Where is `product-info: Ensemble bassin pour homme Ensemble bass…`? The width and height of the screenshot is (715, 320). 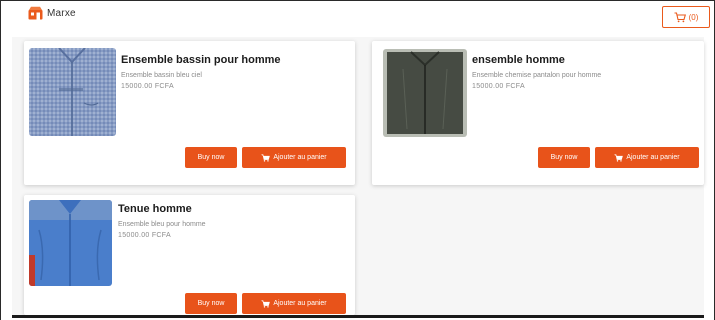
product-info: Ensemble bassin pour homme Ensemble bass… is located at coordinates (201, 72).